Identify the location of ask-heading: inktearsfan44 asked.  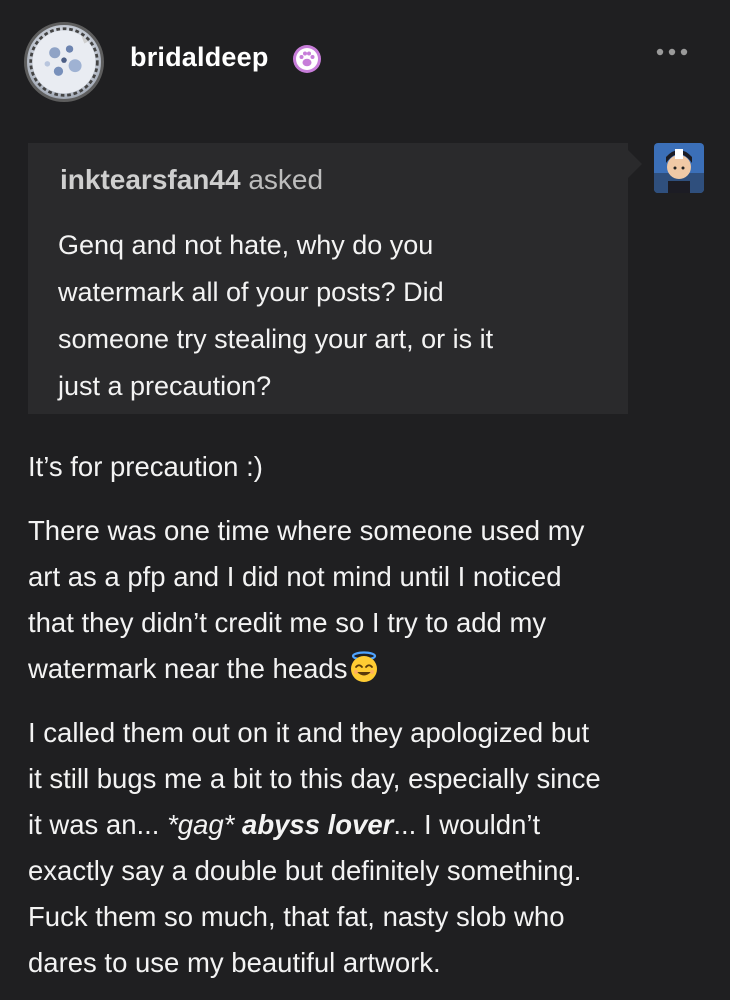
(191, 180).